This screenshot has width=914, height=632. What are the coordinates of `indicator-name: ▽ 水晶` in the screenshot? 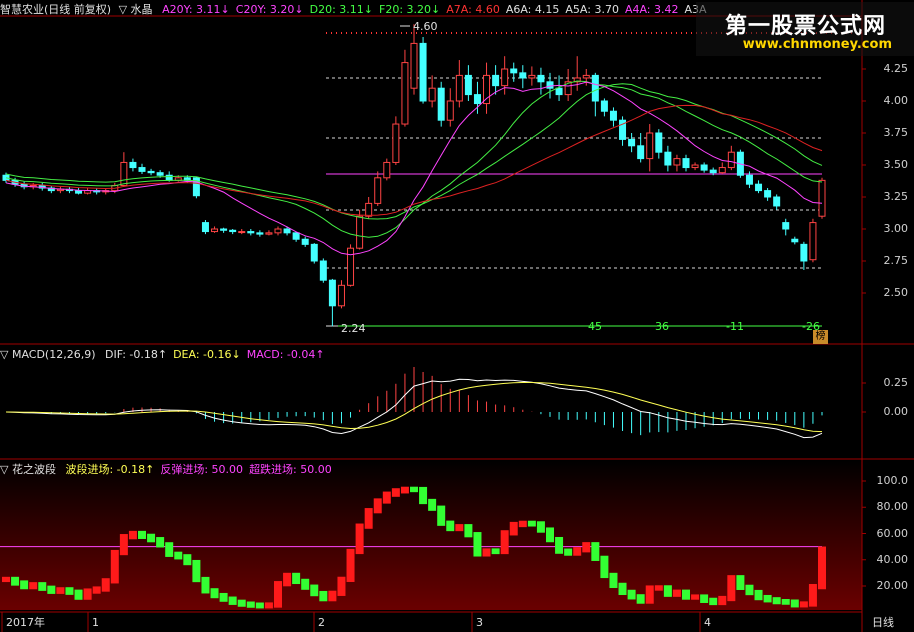 It's located at (136, 9).